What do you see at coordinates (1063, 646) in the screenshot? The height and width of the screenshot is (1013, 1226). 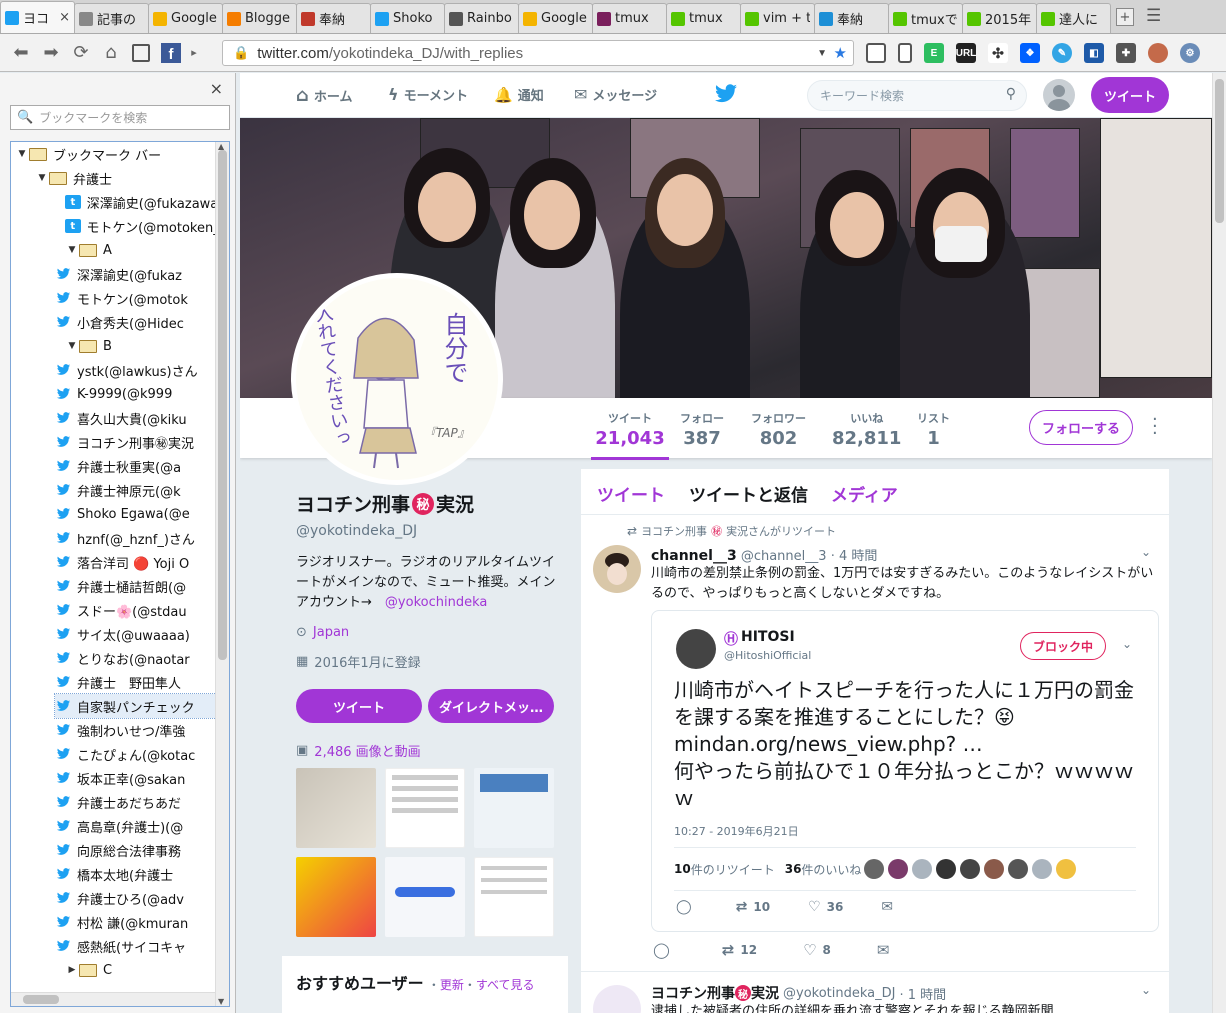 I see `blocked-button: ブロック中` at bounding box center [1063, 646].